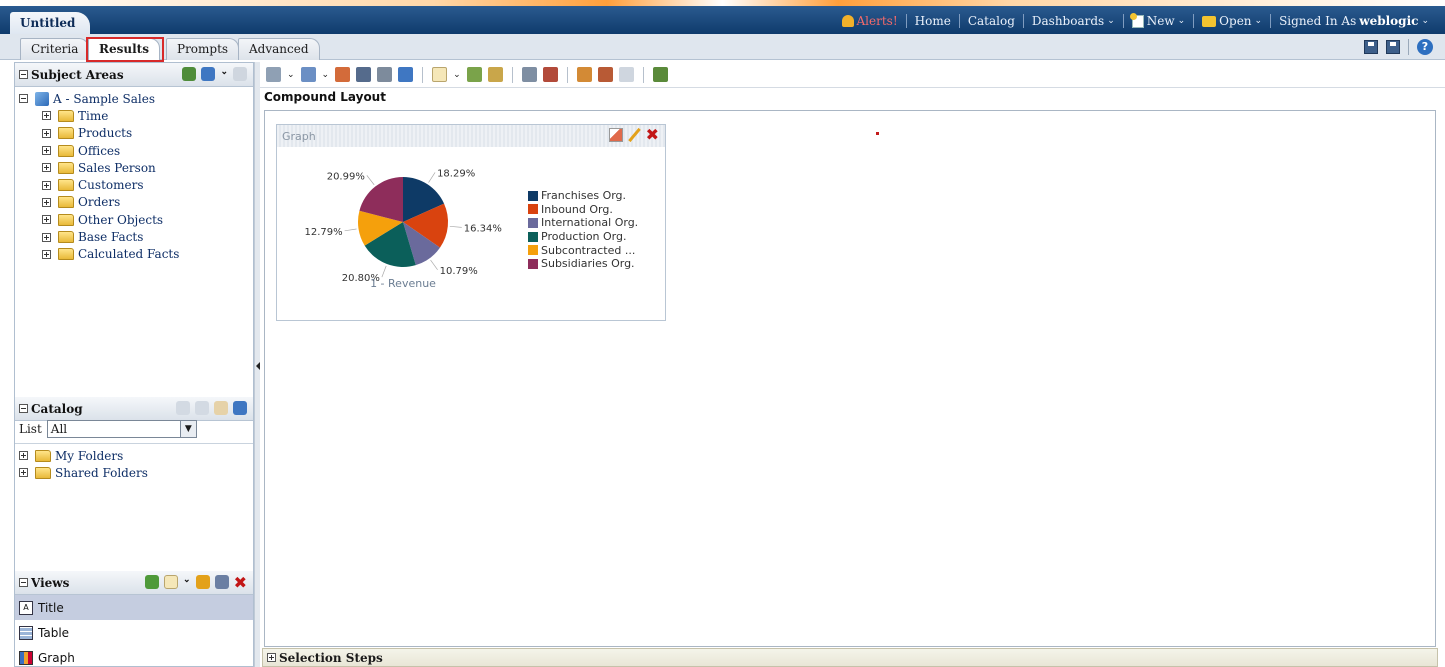 Image resolution: width=1445 pixels, height=667 pixels. What do you see at coordinates (474, 74) in the screenshot?
I see `create-group-icon` at bounding box center [474, 74].